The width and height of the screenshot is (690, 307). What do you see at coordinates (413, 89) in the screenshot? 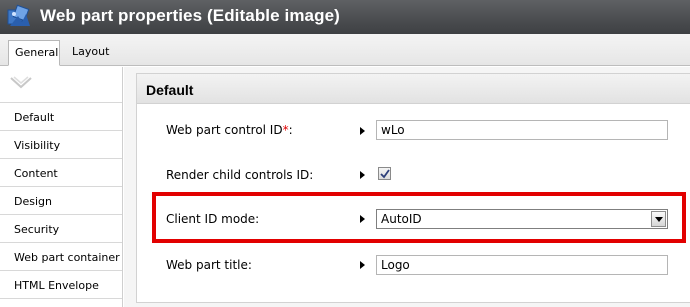
I see `panel-title: Default` at bounding box center [413, 89].